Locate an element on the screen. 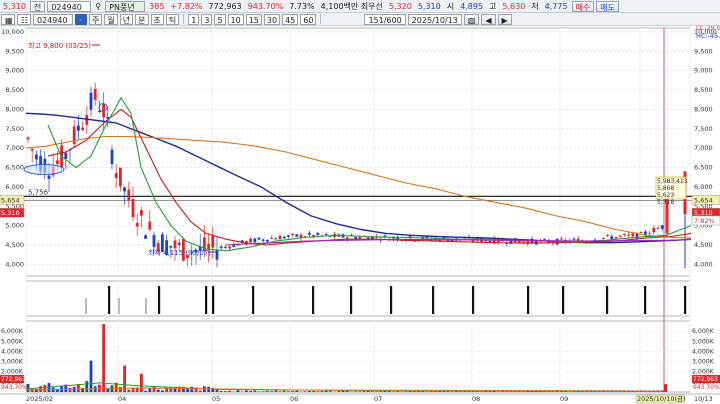 Image resolution: width=720 pixels, height=404 pixels. stock-code-input-2: 024940 is located at coordinates (53, 19).